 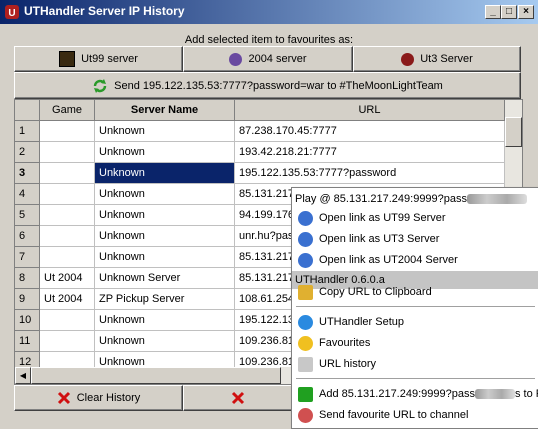 I want to click on game-column-header: Game, so click(x=67, y=110).